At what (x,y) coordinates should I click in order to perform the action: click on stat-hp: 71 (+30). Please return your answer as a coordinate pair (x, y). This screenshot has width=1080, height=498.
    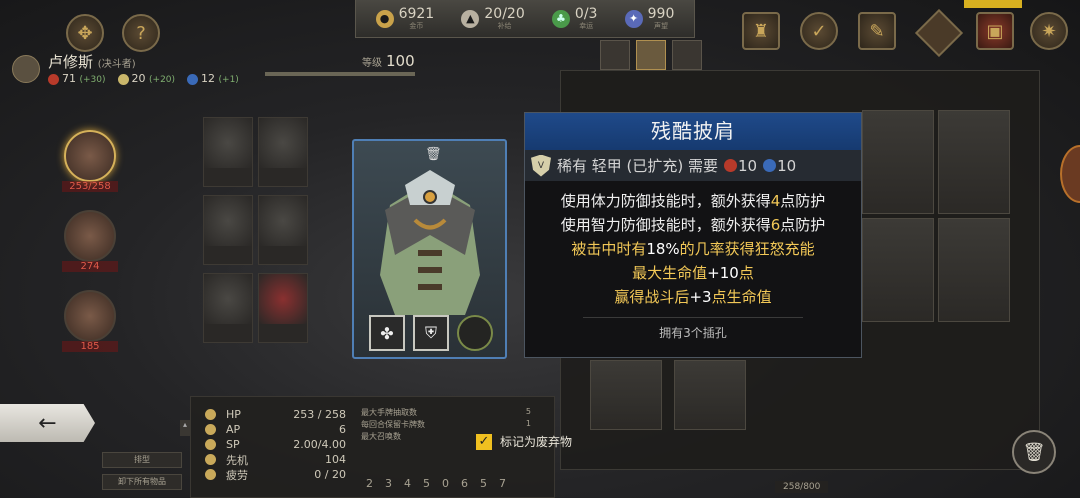
    Looking at the image, I should click on (77, 78).